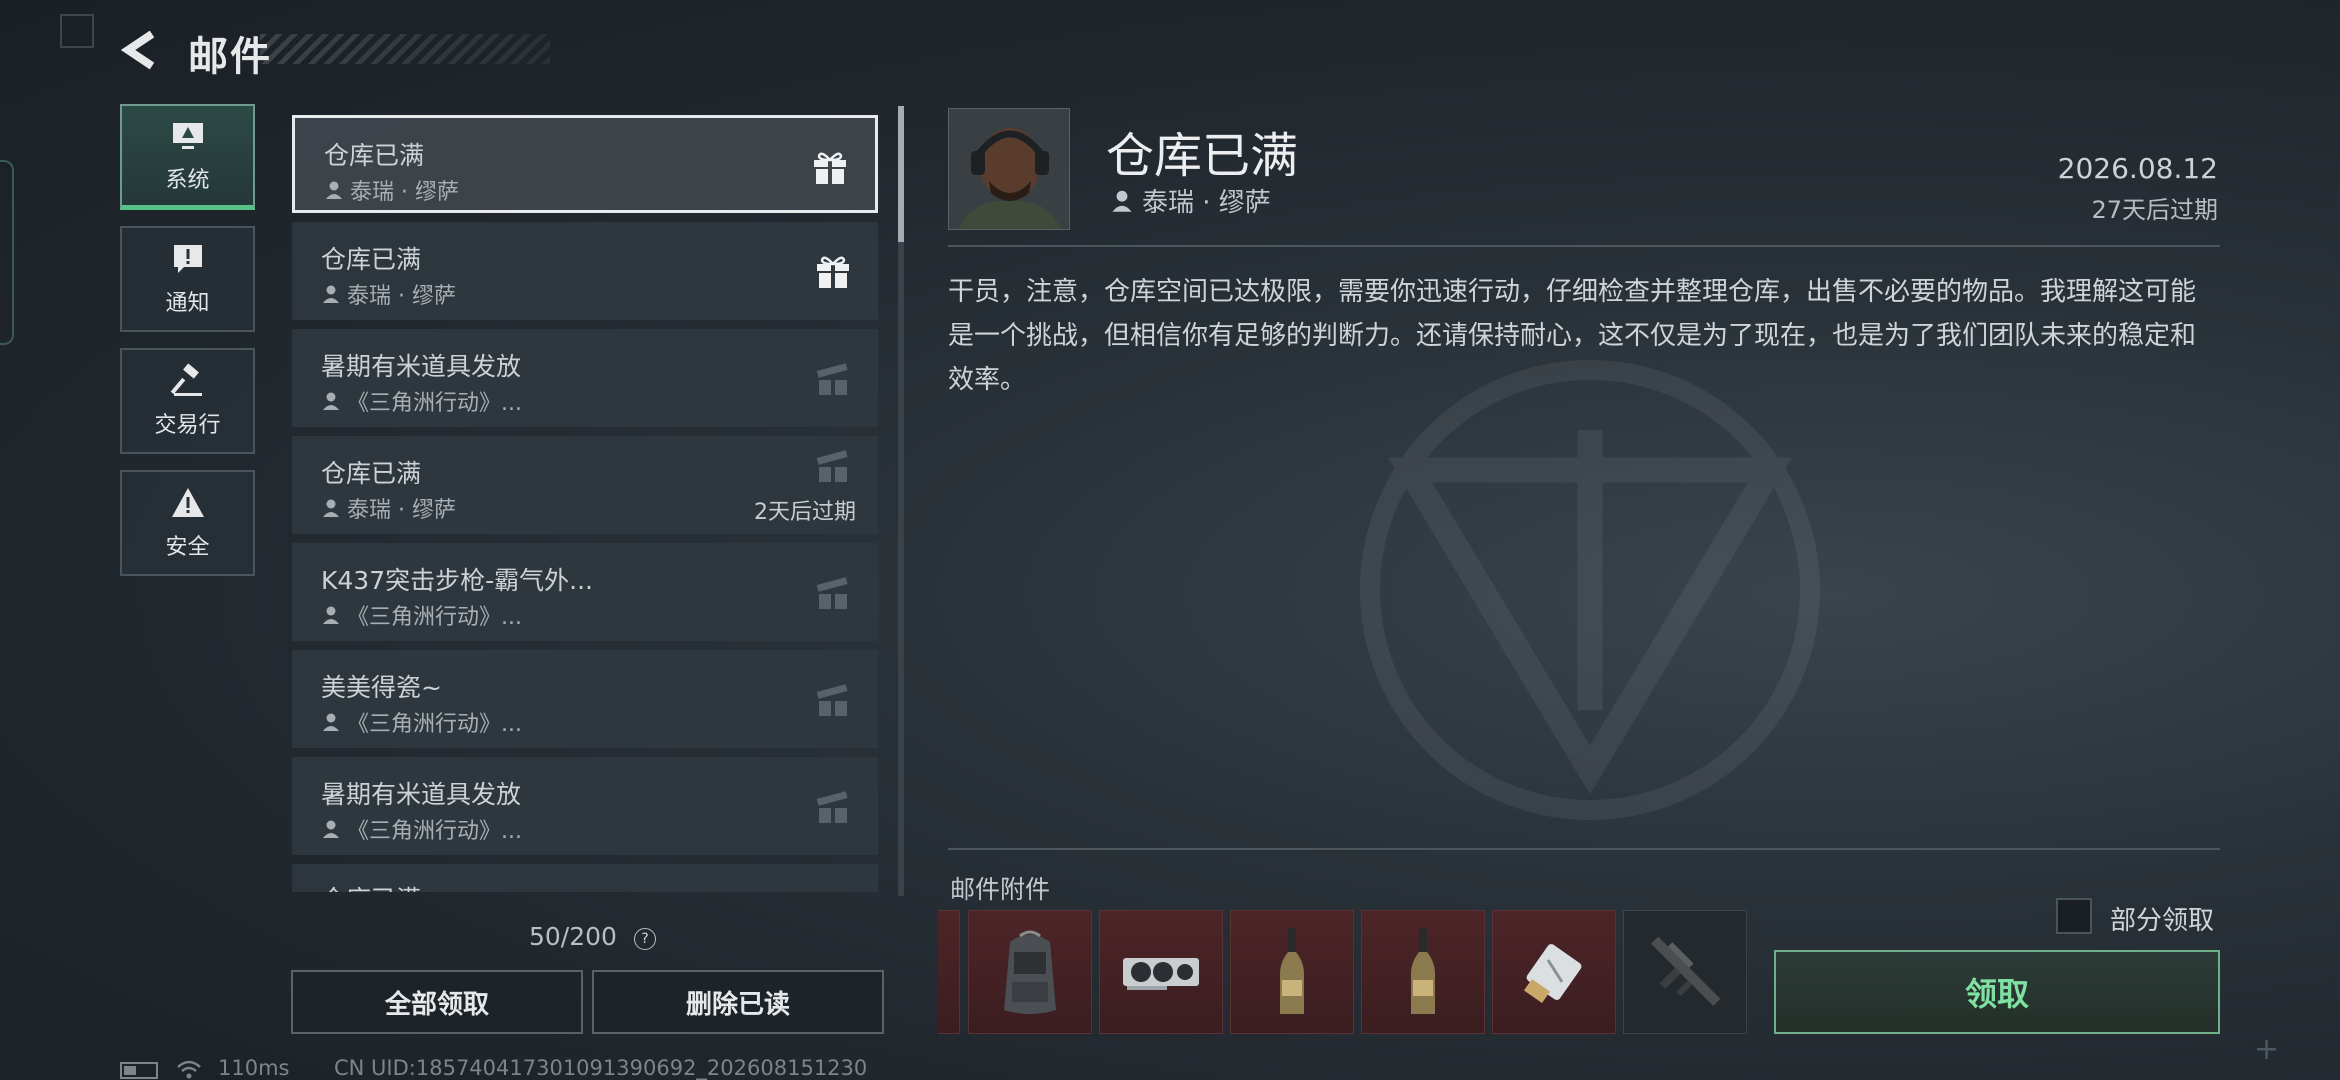 The height and width of the screenshot is (1080, 2340). What do you see at coordinates (405, 49) in the screenshot?
I see `title-stripes` at bounding box center [405, 49].